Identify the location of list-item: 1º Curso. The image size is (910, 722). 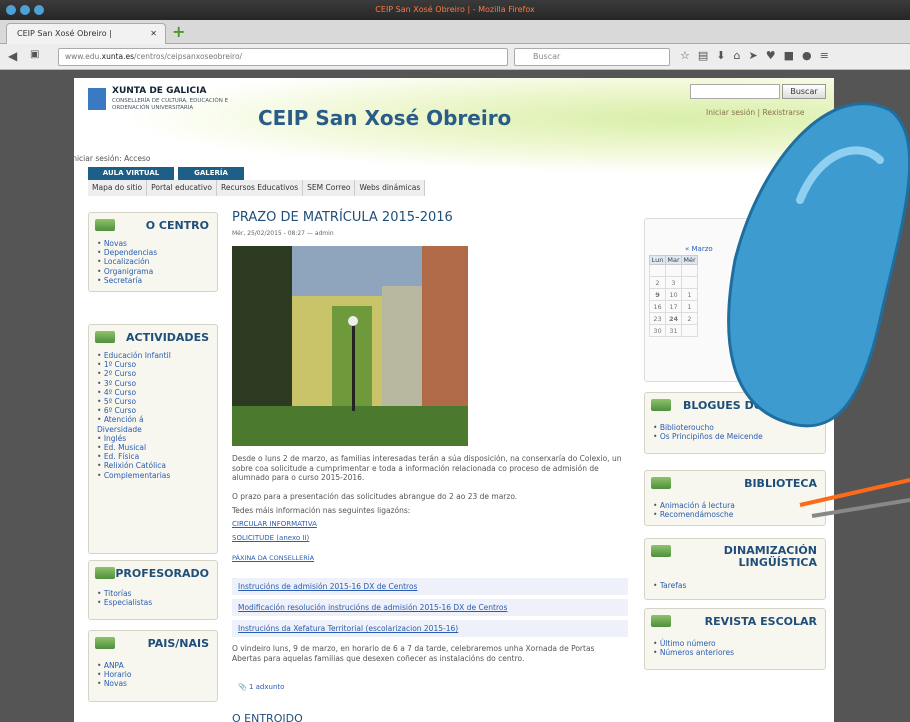
(134, 364).